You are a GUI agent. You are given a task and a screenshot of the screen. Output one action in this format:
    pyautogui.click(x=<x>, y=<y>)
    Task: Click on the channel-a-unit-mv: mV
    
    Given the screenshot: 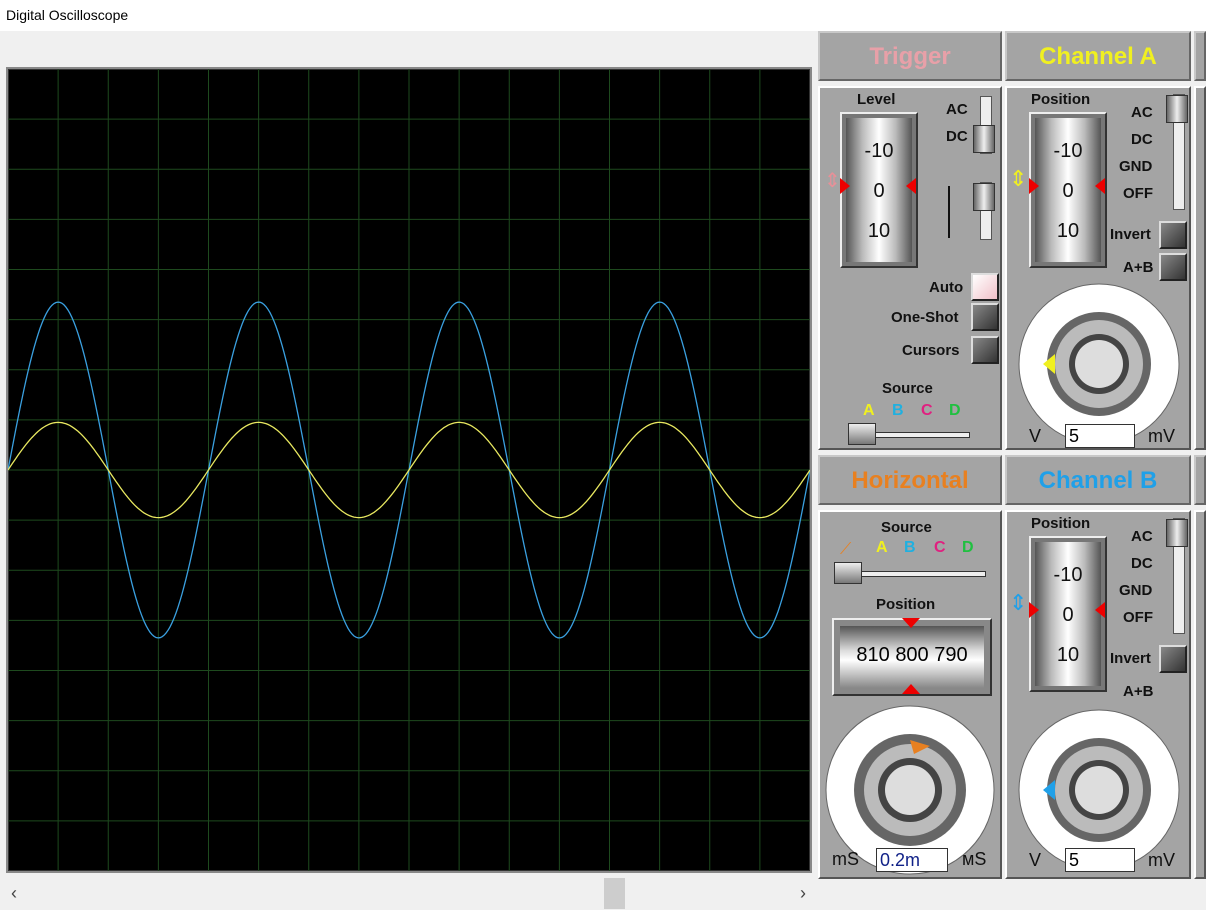 What is the action you would take?
    pyautogui.click(x=1161, y=436)
    